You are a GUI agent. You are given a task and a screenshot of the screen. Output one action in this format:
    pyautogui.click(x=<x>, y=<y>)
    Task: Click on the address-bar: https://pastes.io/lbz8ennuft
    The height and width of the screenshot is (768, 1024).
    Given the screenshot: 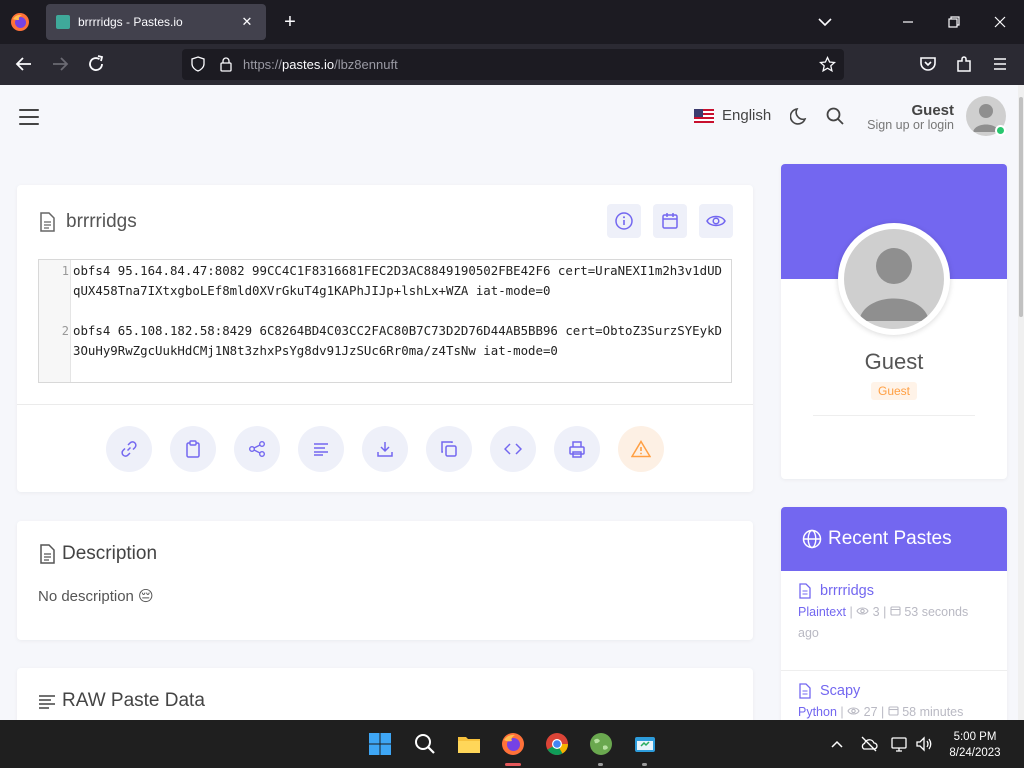 What is the action you would take?
    pyautogui.click(x=513, y=64)
    